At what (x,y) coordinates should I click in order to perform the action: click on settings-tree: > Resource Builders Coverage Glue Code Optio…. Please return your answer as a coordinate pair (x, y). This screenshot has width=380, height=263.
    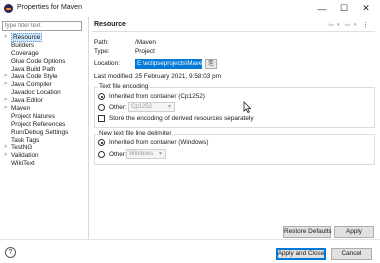
    Looking at the image, I should click on (44, 100).